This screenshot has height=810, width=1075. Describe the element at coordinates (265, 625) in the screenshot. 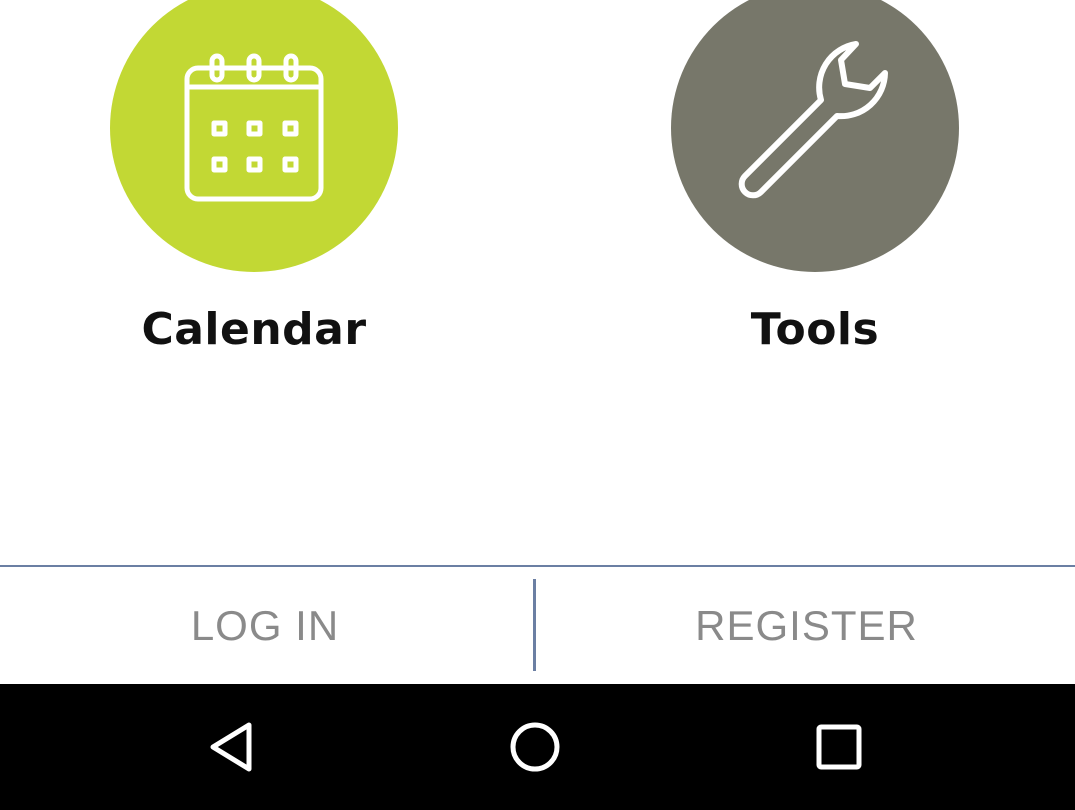

I see `login-button: LOG IN` at that location.